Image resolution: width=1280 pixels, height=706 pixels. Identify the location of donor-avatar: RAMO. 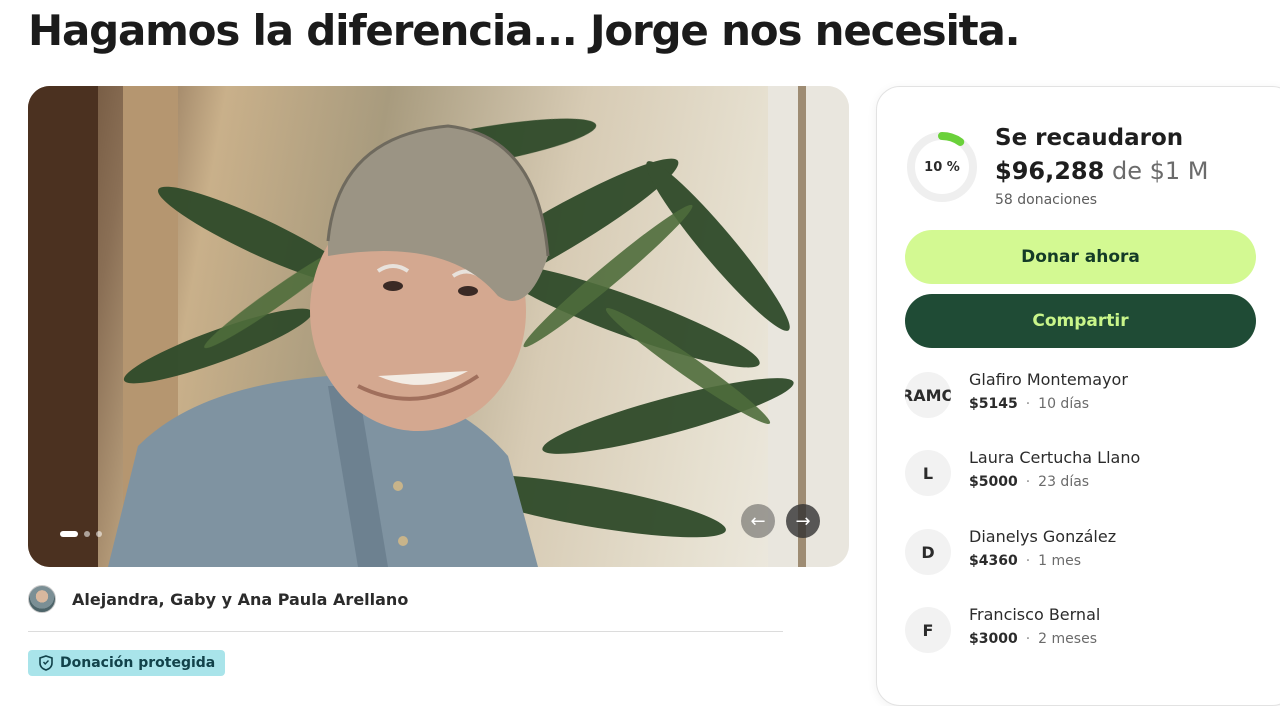
(928, 395).